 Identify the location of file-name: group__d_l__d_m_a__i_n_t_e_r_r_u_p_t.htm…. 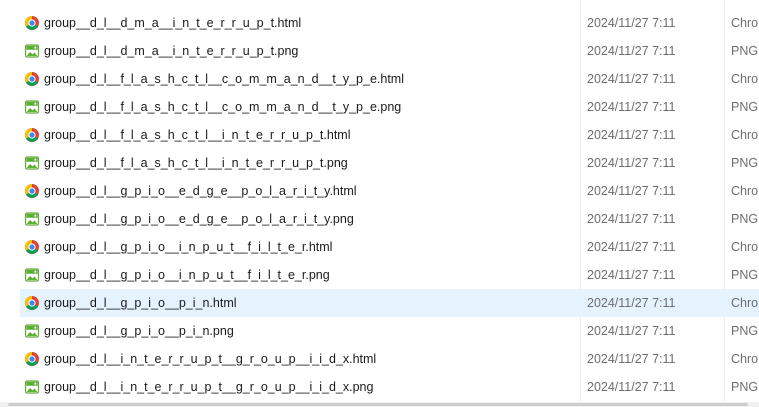
(173, 23).